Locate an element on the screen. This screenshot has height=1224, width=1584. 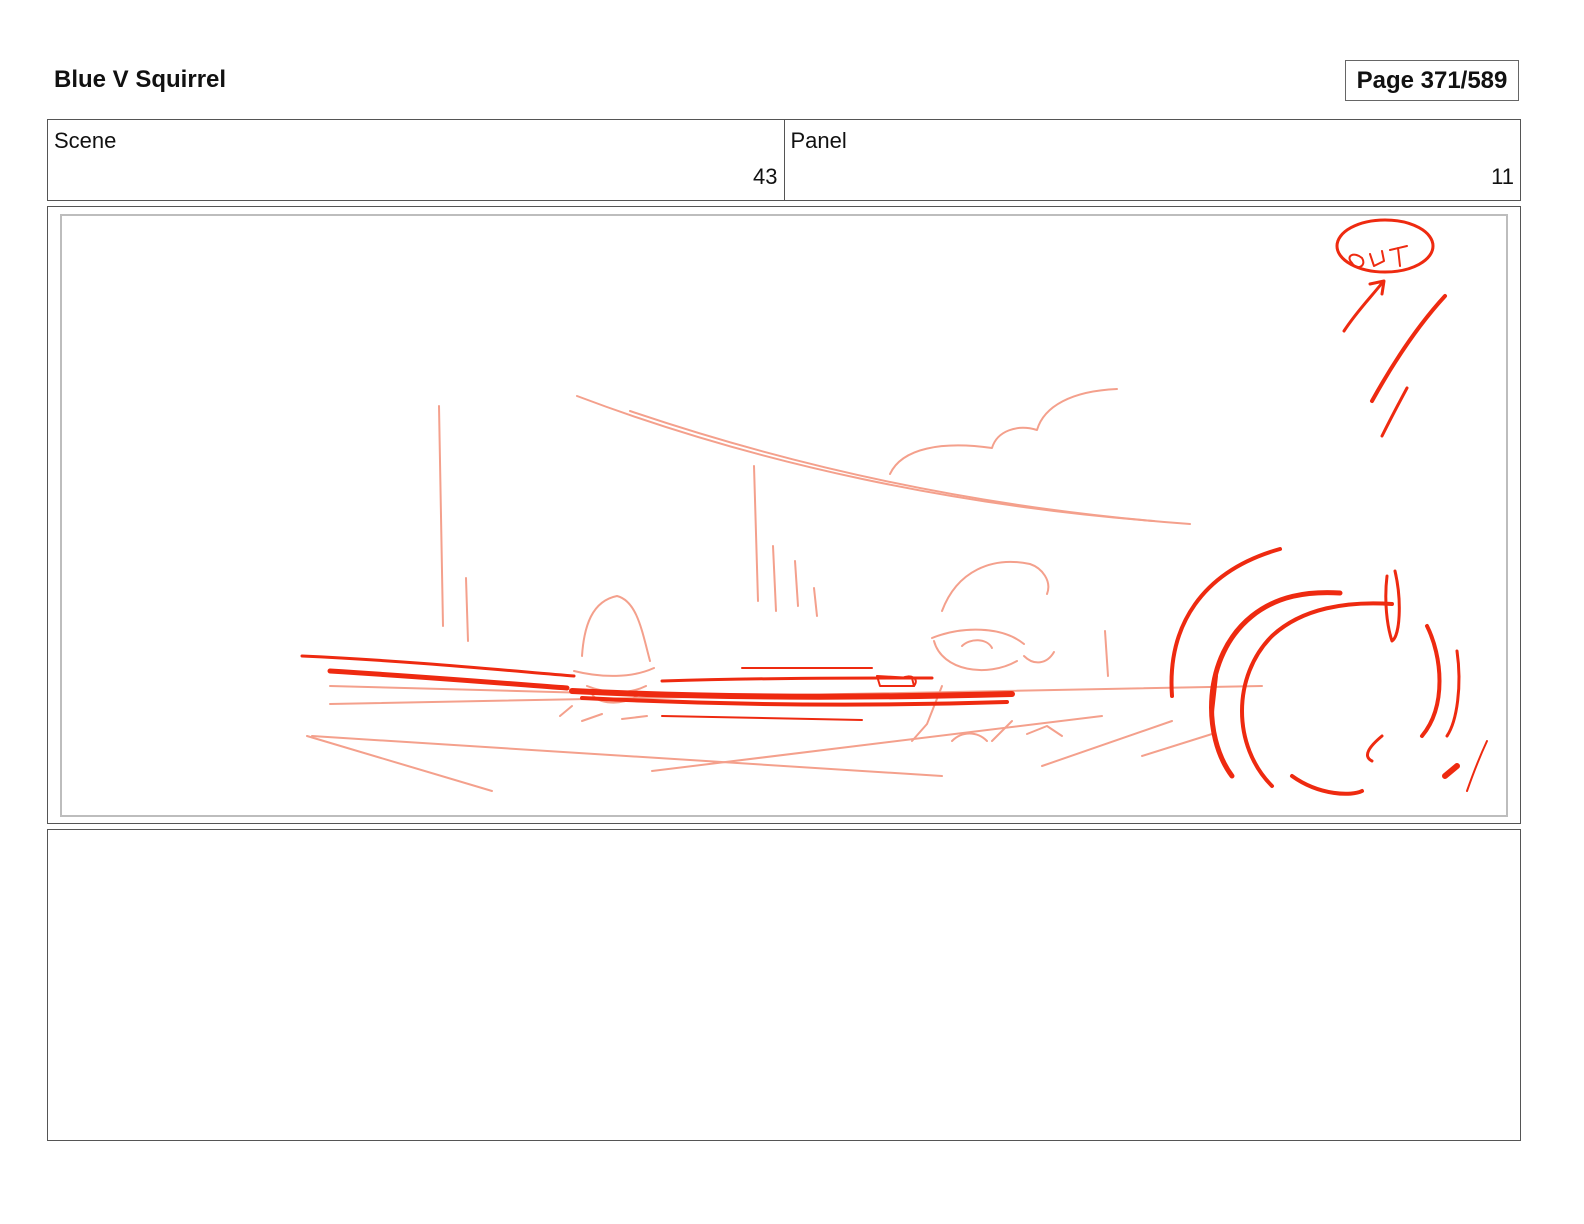
scene-cell: Scene 43 is located at coordinates (416, 160).